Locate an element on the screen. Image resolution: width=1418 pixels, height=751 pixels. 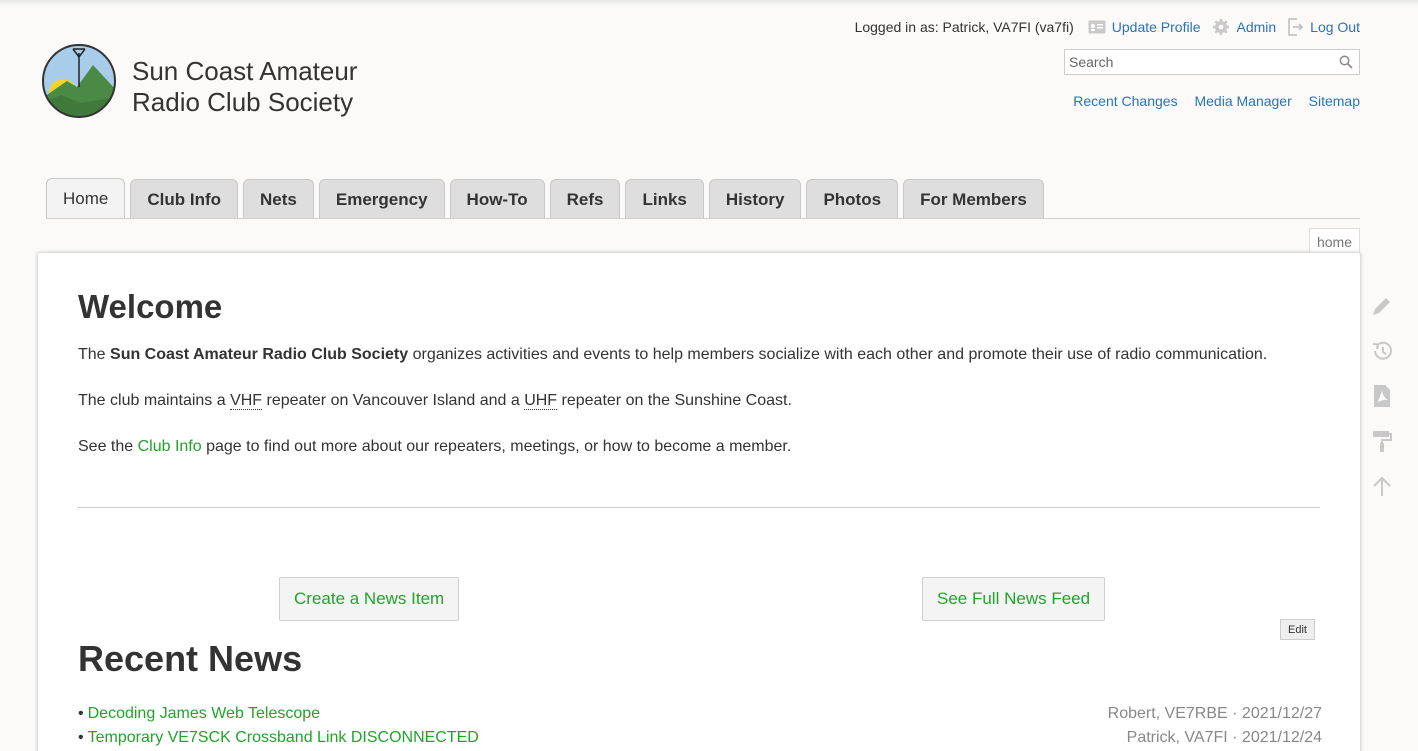
admin-link: Admin is located at coordinates (1244, 27).